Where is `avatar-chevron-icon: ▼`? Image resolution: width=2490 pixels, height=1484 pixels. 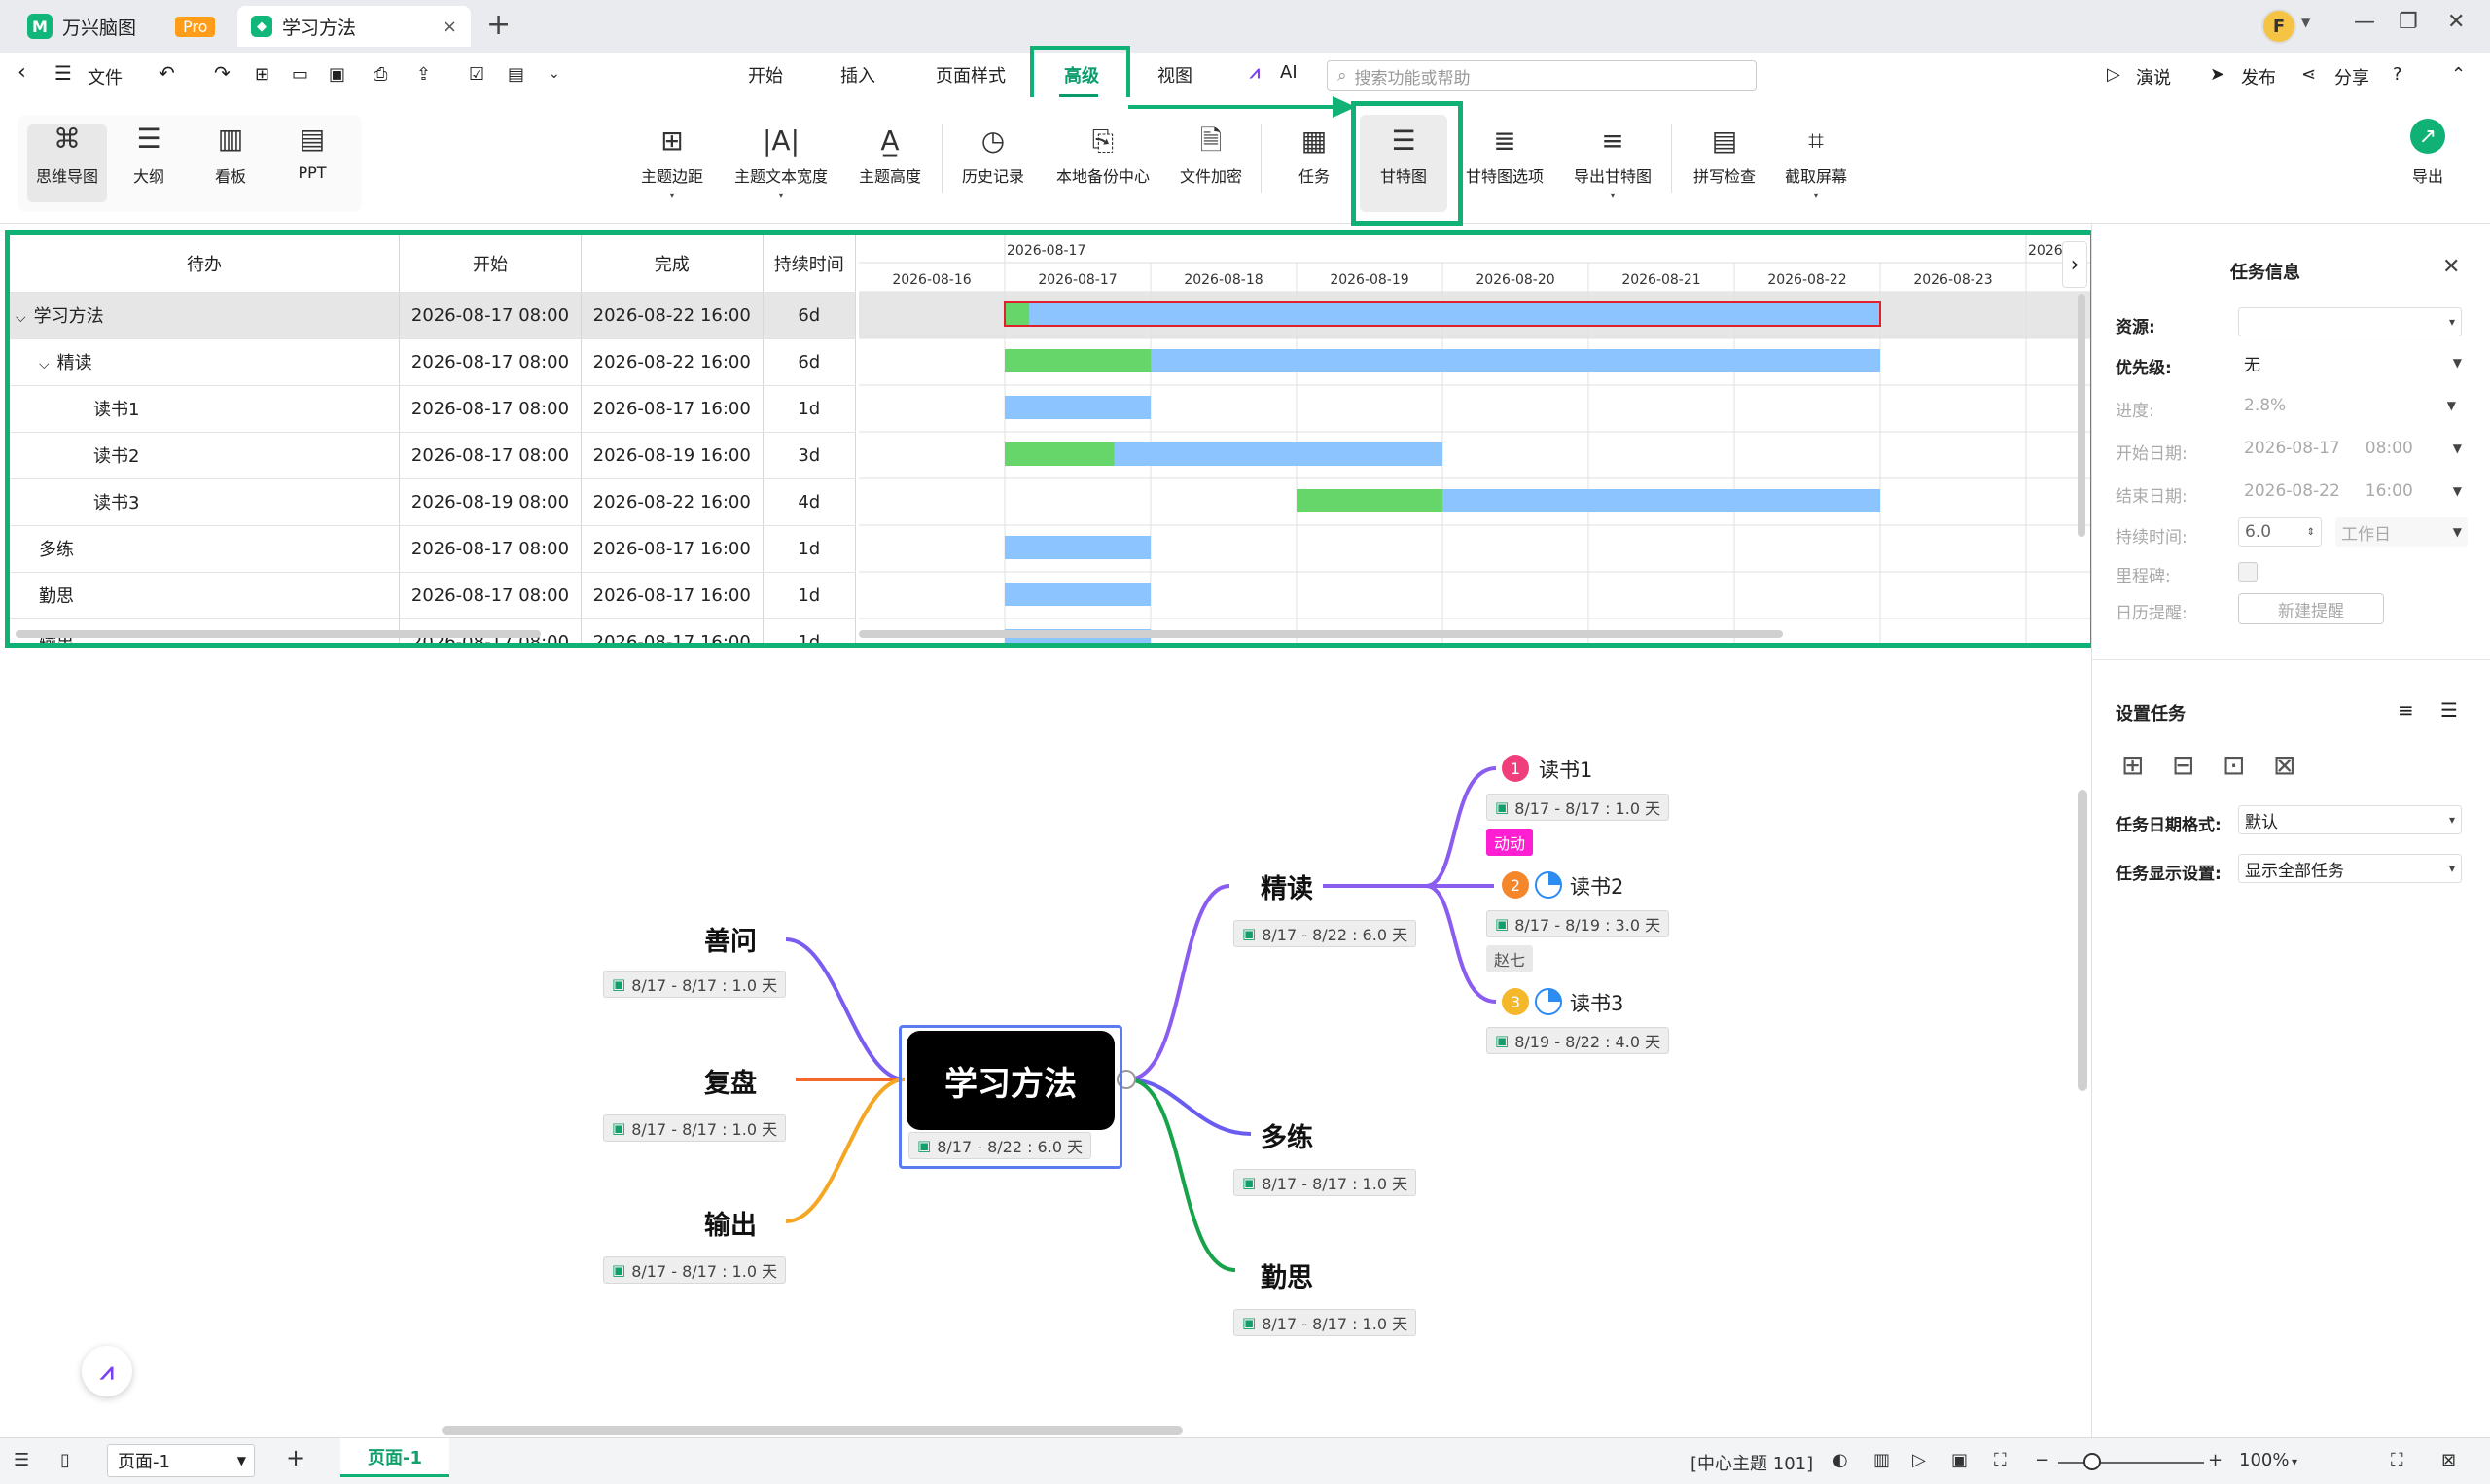 avatar-chevron-icon: ▼ is located at coordinates (2305, 23).